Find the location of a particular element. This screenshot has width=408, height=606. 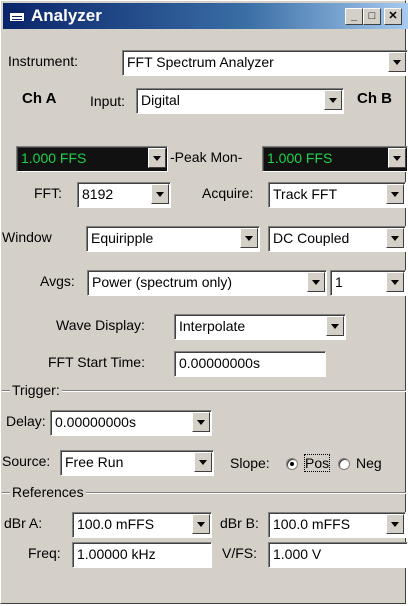

trigger-source-select: Free Run is located at coordinates (137, 463).